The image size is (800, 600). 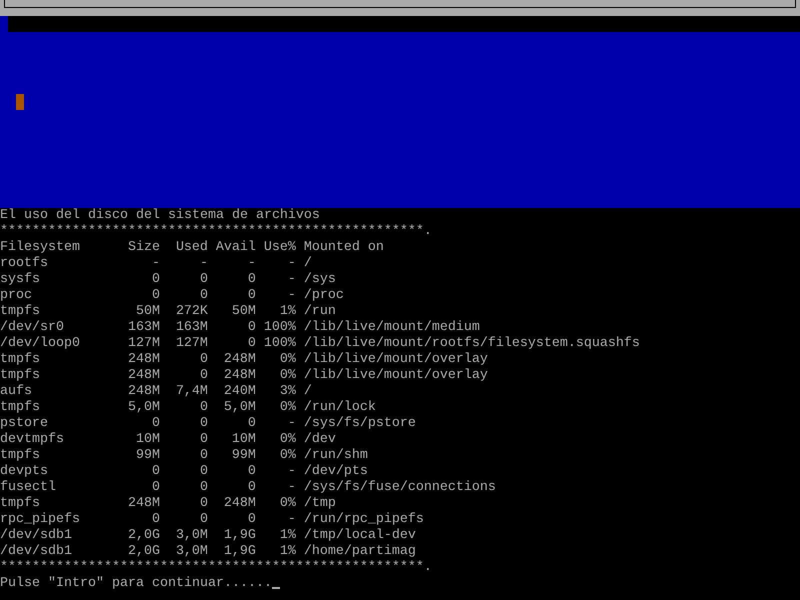 What do you see at coordinates (16, 391) in the screenshot?
I see `table-cell: aufs` at bounding box center [16, 391].